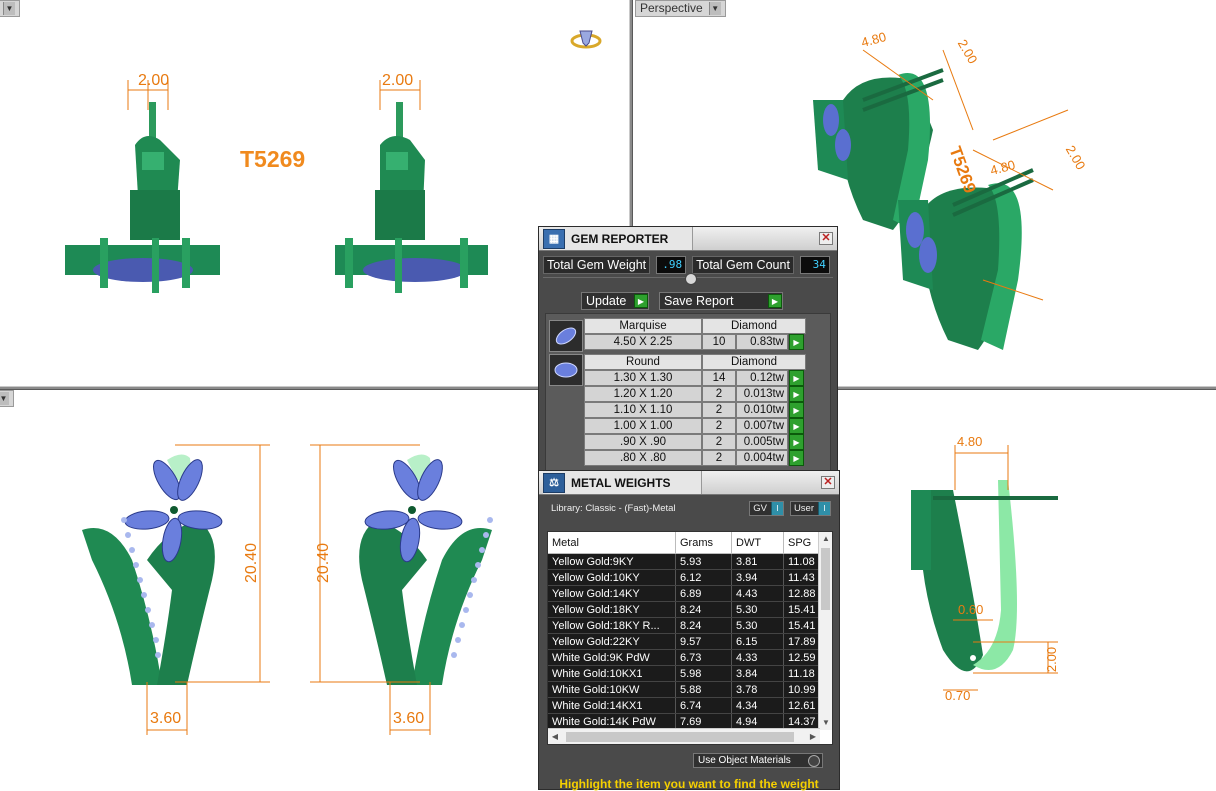 The height and width of the screenshot is (791, 1216). Describe the element at coordinates (398, 80) in the screenshot. I see `dim-post-width-right: 2.00` at that location.